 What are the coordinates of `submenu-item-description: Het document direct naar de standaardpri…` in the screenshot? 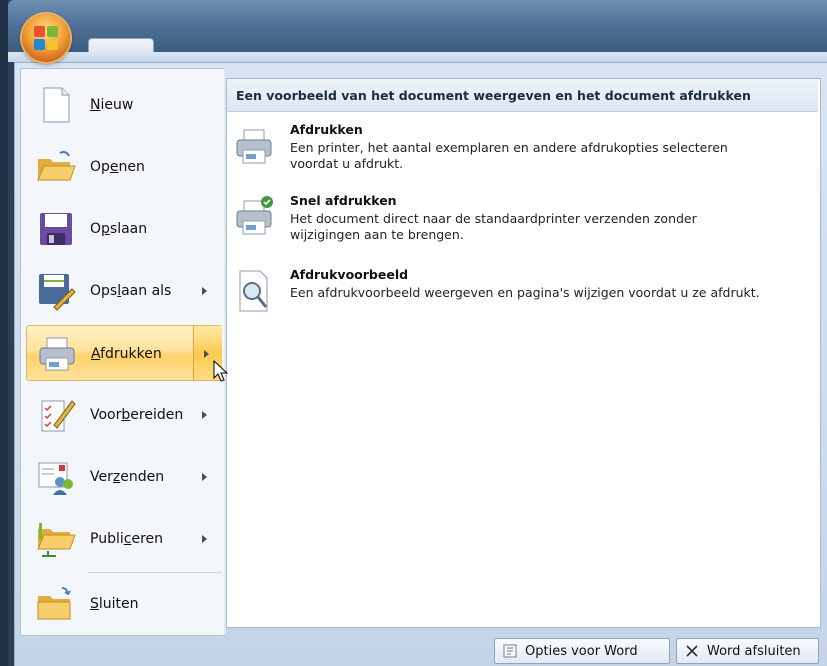 It's located at (493, 226).